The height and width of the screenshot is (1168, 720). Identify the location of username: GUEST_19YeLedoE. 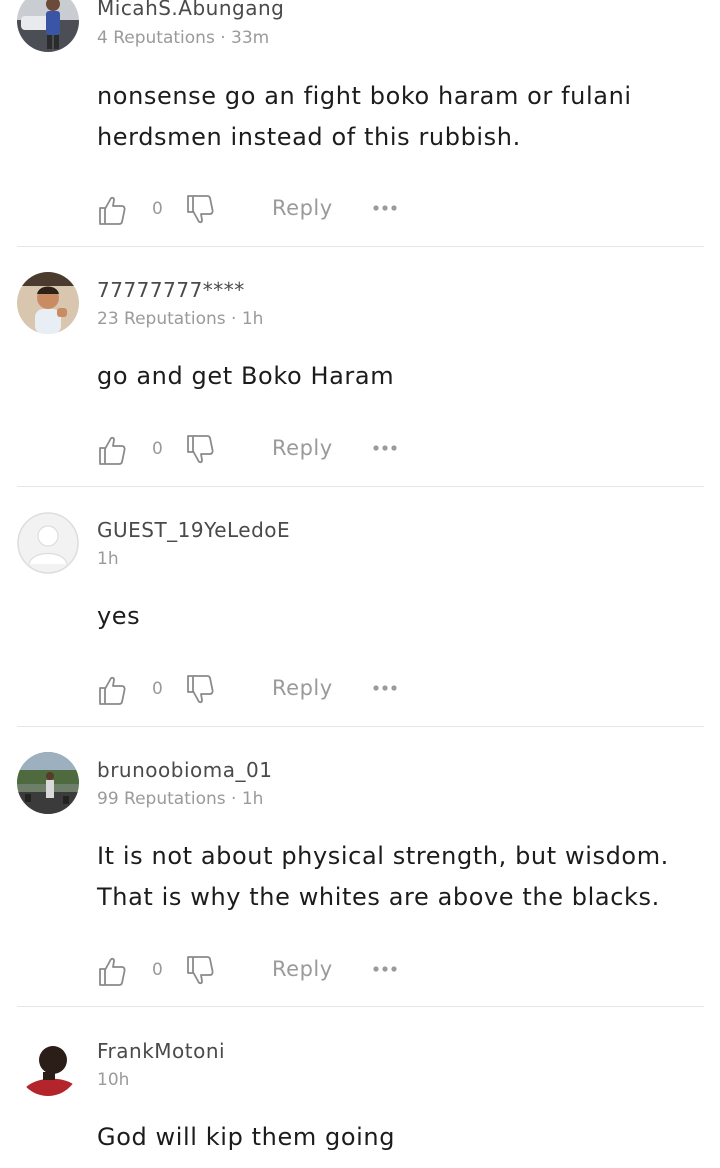
(193, 530).